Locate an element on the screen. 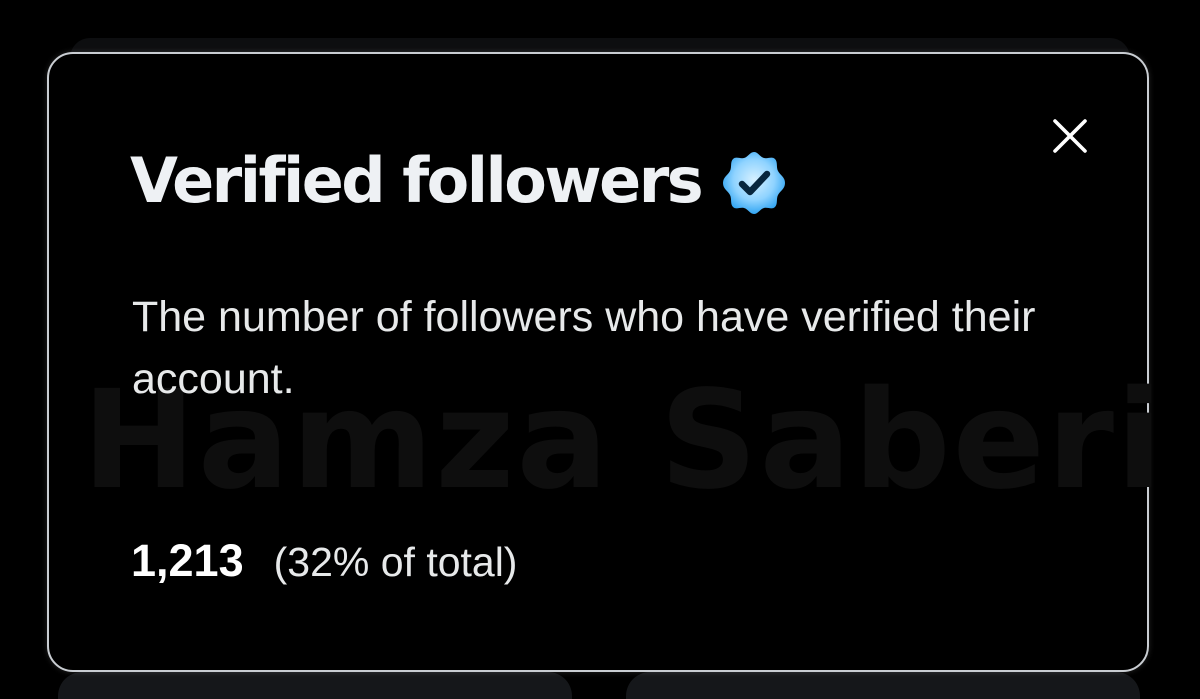 This screenshot has height=699, width=1200. dialog-title: Verified followers is located at coordinates (417, 180).